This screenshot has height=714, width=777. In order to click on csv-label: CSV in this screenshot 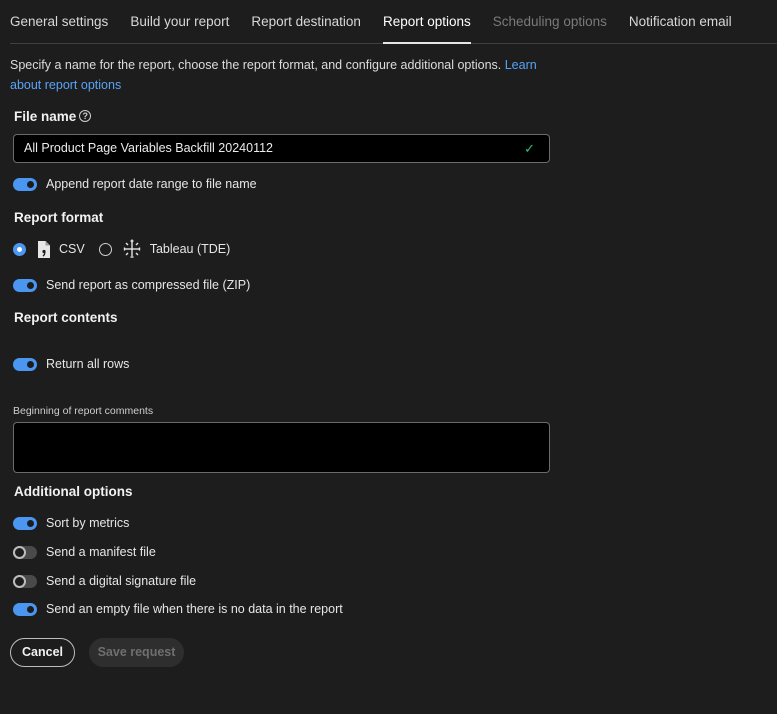, I will do `click(72, 249)`.